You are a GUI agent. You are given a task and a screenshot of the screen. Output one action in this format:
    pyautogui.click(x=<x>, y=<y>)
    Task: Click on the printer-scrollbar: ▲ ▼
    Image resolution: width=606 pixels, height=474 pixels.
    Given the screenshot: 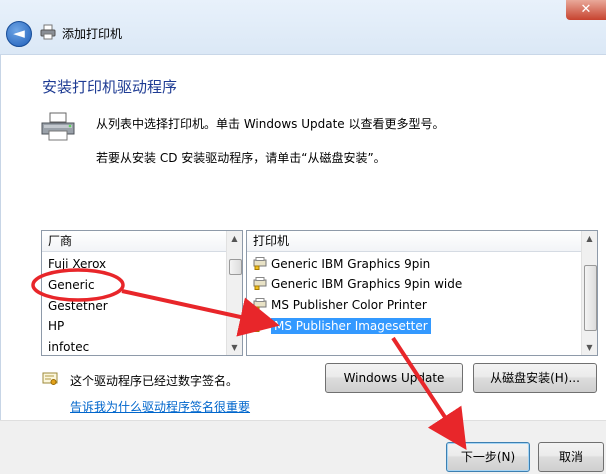 What is the action you would take?
    pyautogui.click(x=589, y=293)
    